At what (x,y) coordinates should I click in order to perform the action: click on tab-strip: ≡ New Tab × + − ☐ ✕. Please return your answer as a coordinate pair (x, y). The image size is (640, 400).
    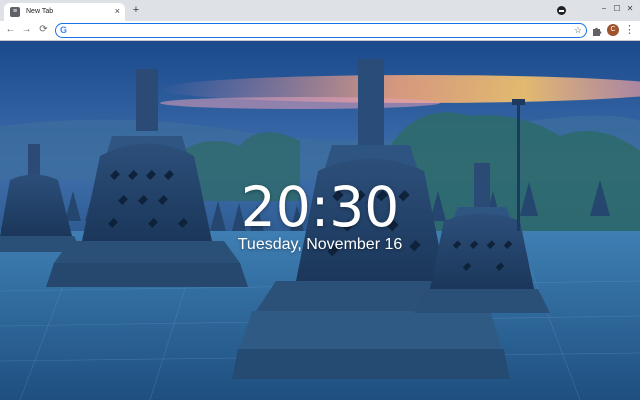
    Looking at the image, I should click on (320, 10).